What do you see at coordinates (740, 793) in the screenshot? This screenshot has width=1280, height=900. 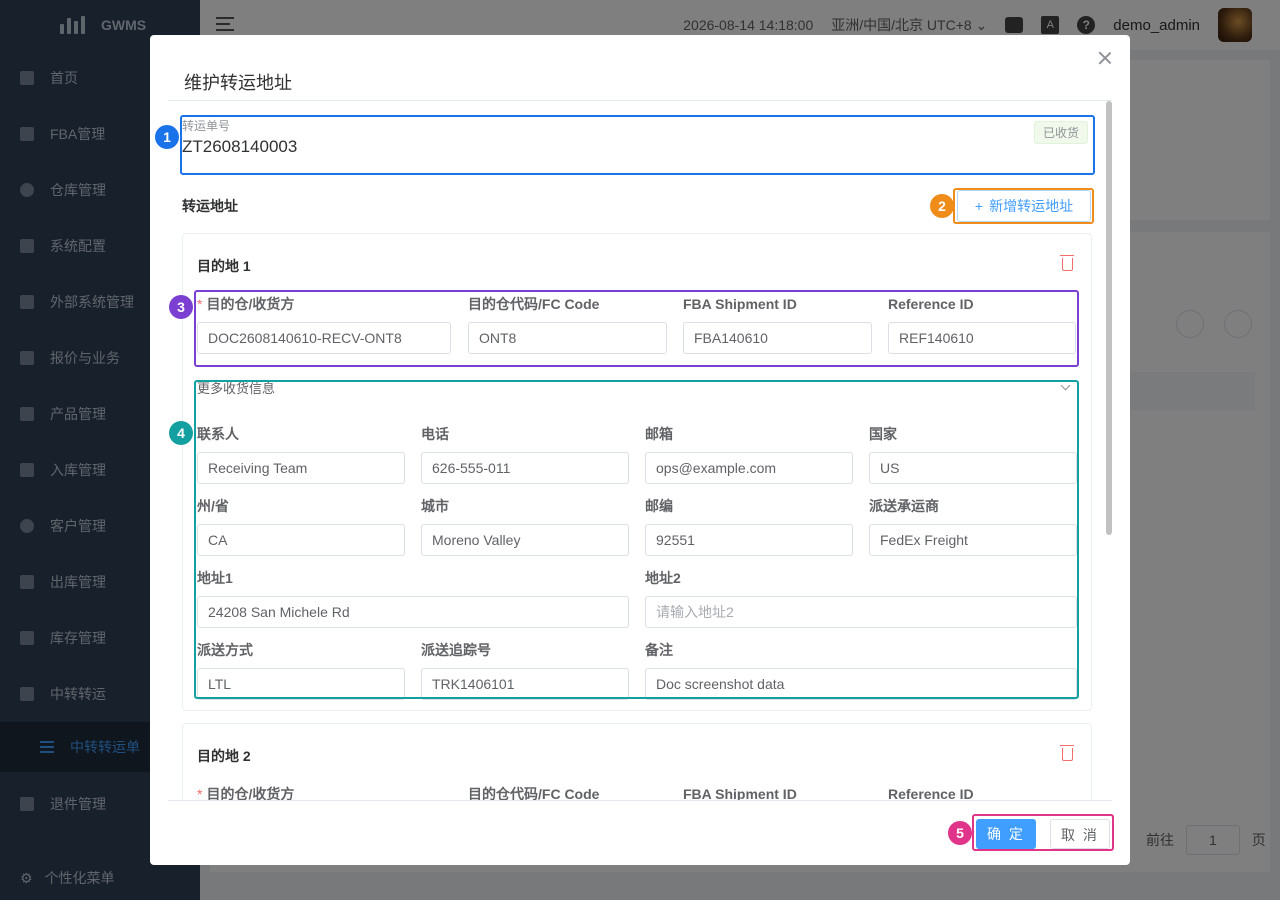 I see `fba-shipment-field: FBA Shipment ID` at bounding box center [740, 793].